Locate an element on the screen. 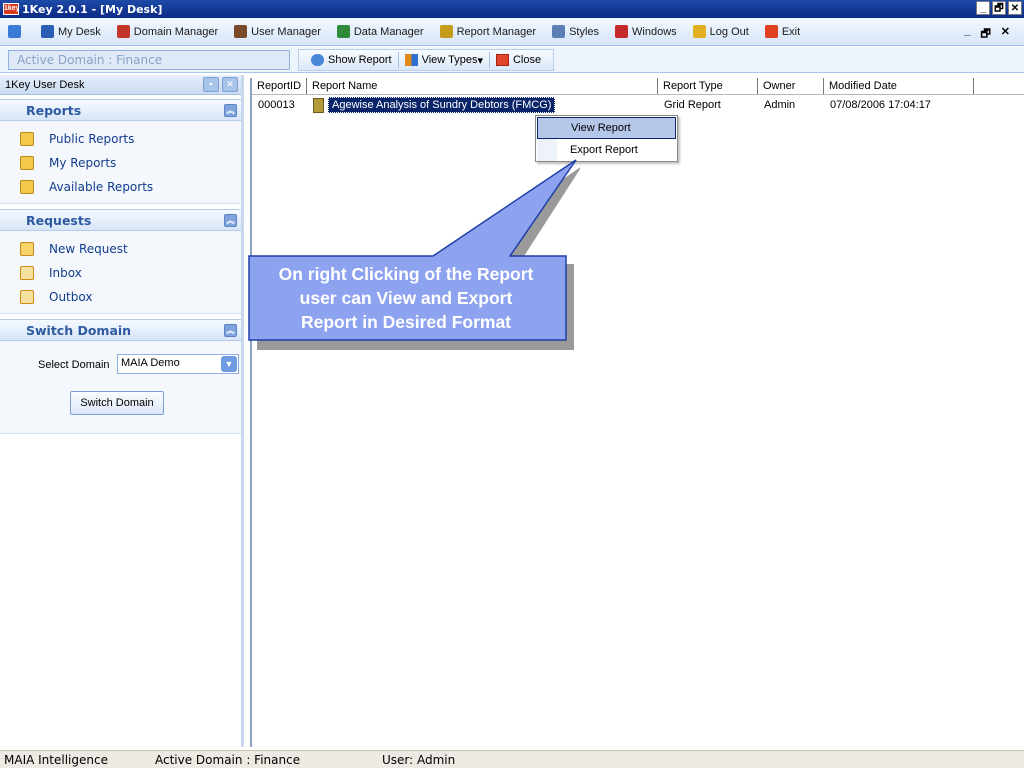 The image size is (1024, 768). public-reports-icon is located at coordinates (27, 139).